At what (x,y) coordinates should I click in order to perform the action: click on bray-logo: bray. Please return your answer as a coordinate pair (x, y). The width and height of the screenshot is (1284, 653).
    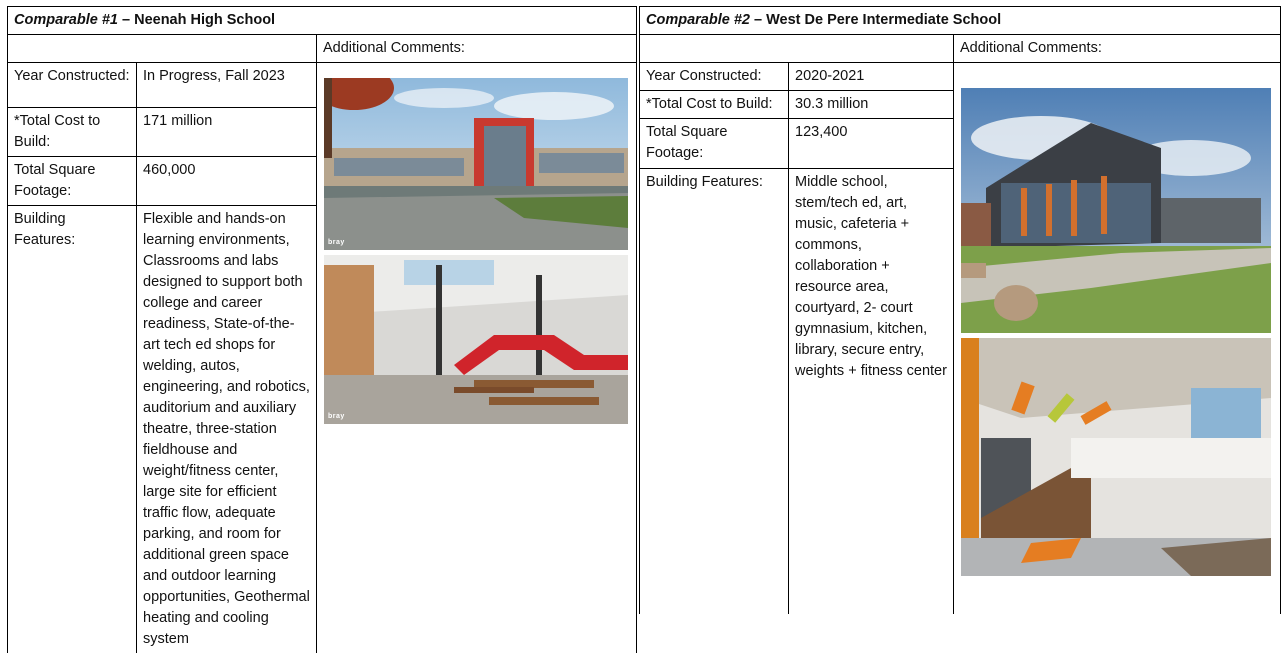
    Looking at the image, I should click on (336, 242).